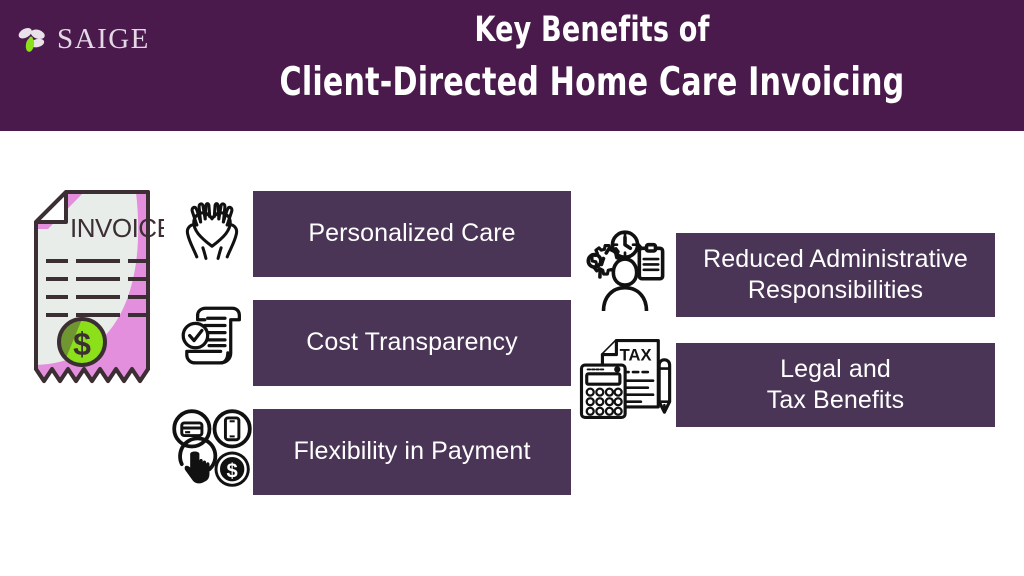 This screenshot has height=576, width=1024. What do you see at coordinates (664, 386) in the screenshot?
I see `pen-icon` at bounding box center [664, 386].